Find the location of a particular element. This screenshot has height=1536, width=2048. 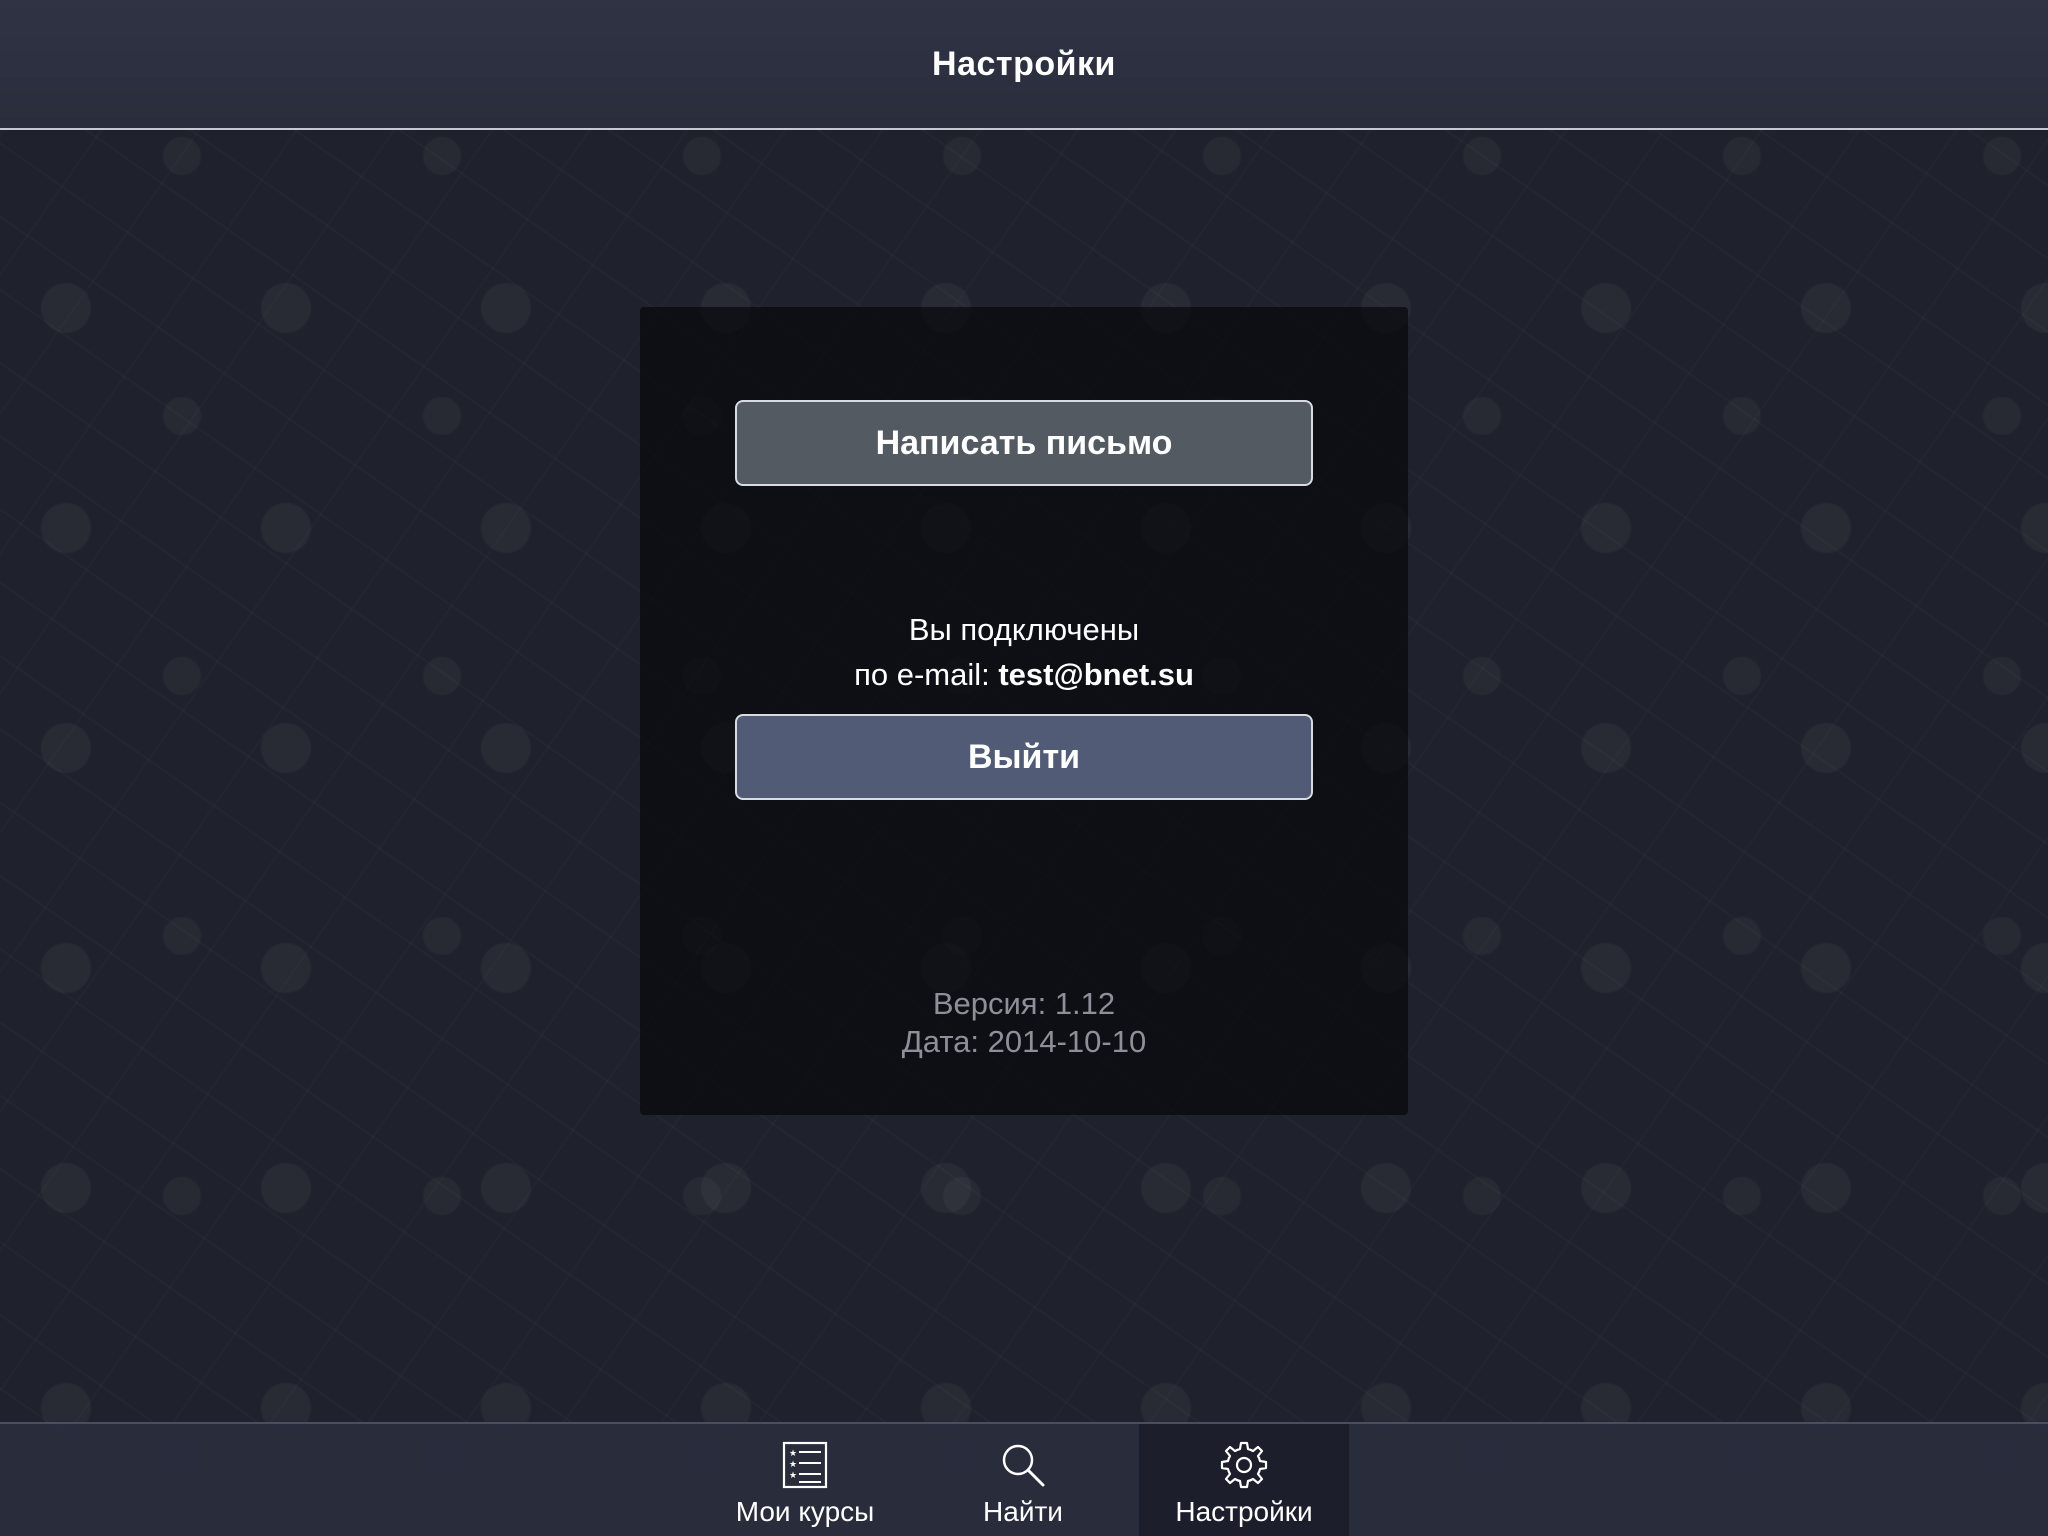

page-title: Настройки is located at coordinates (1024, 63).